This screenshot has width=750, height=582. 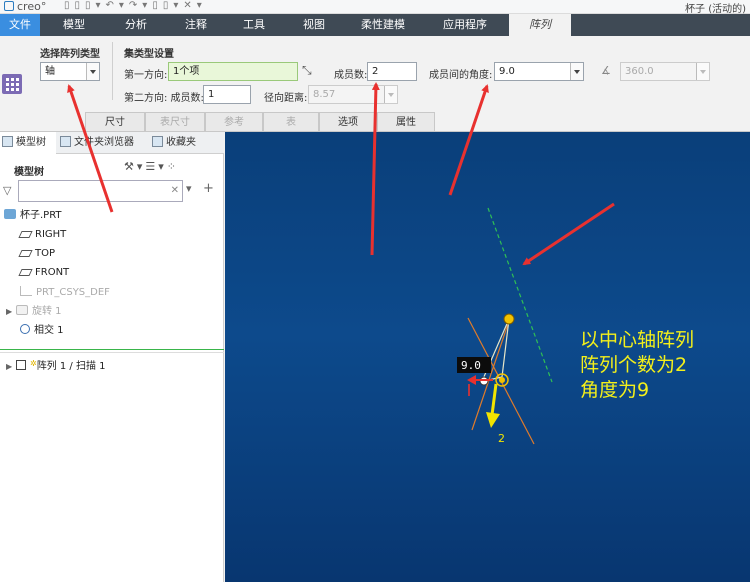 What do you see at coordinates (71, 366) in the screenshot?
I see `tree-item-label: 阵列 1 / 扫描 1` at bounding box center [71, 366].